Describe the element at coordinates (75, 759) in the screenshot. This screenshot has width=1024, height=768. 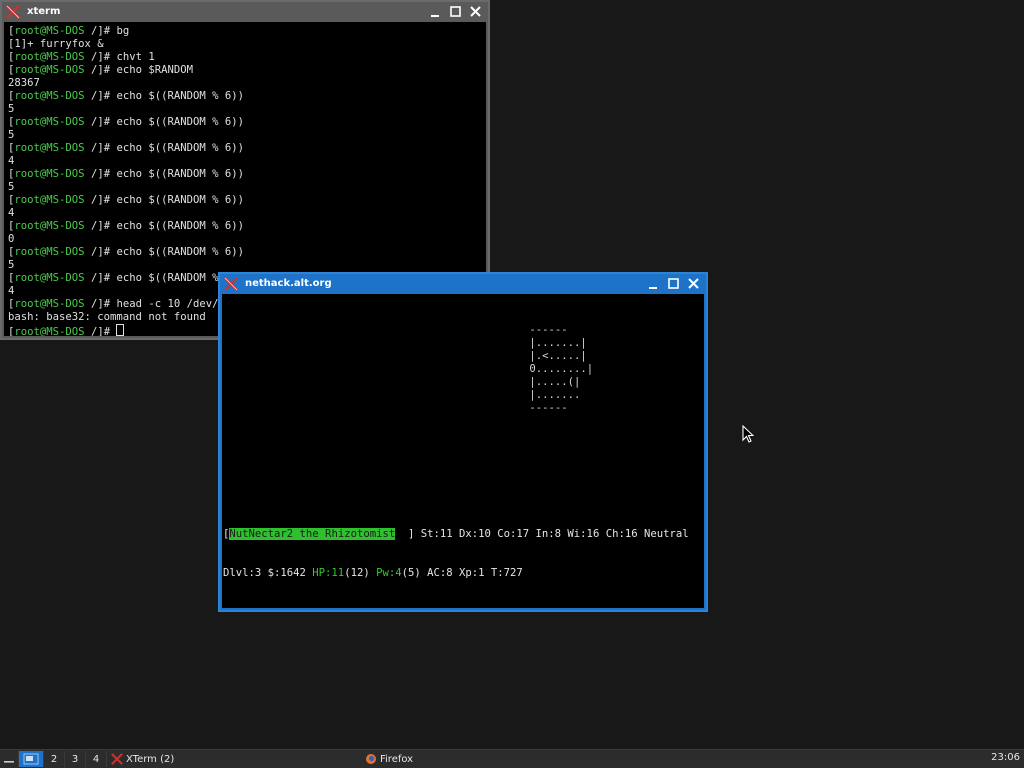
I see `workspace-button-3: 3` at that location.